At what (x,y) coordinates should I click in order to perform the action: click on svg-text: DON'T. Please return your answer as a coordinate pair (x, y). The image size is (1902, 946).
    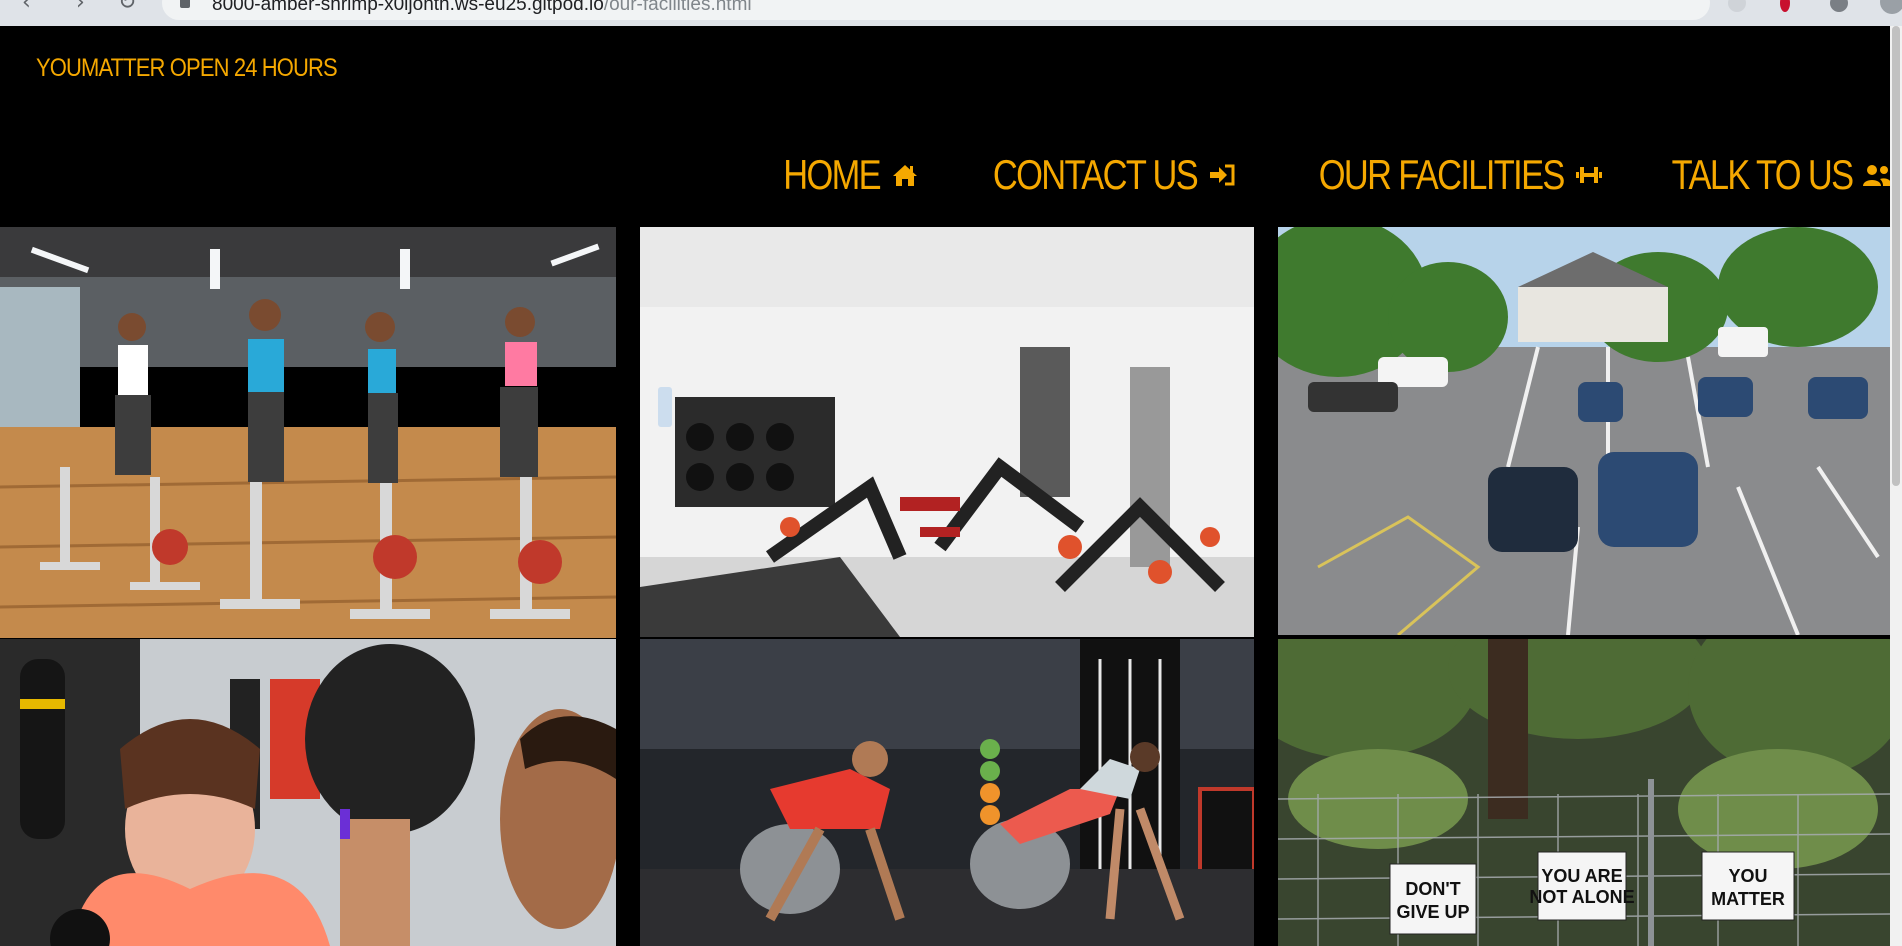
    Looking at the image, I should click on (1432, 889).